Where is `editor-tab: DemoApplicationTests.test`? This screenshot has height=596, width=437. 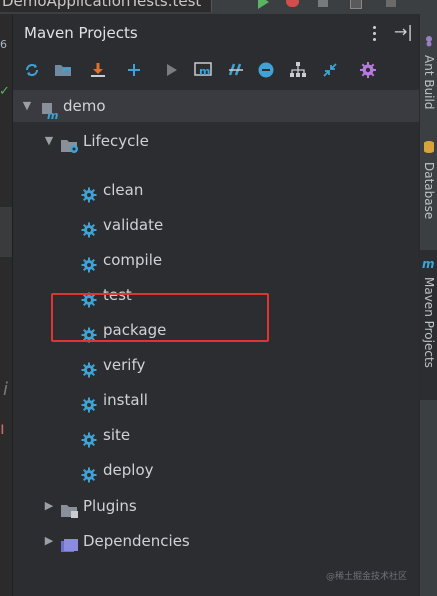
editor-tab: DemoApplicationTests.test is located at coordinates (106, 6).